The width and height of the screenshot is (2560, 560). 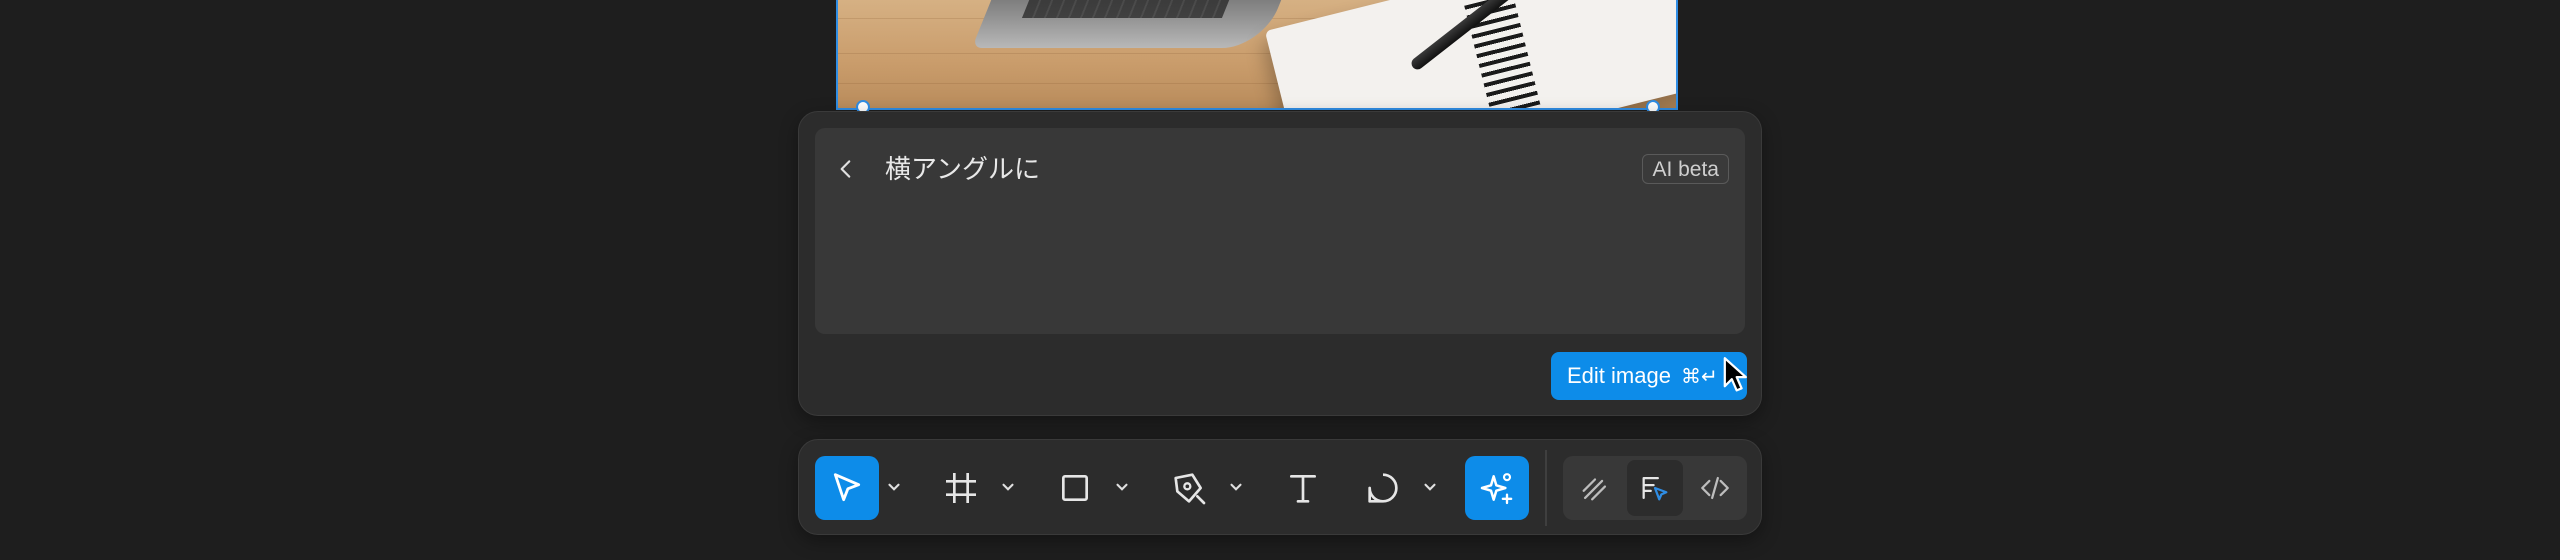 I want to click on dev-mode-button, so click(x=1715, y=488).